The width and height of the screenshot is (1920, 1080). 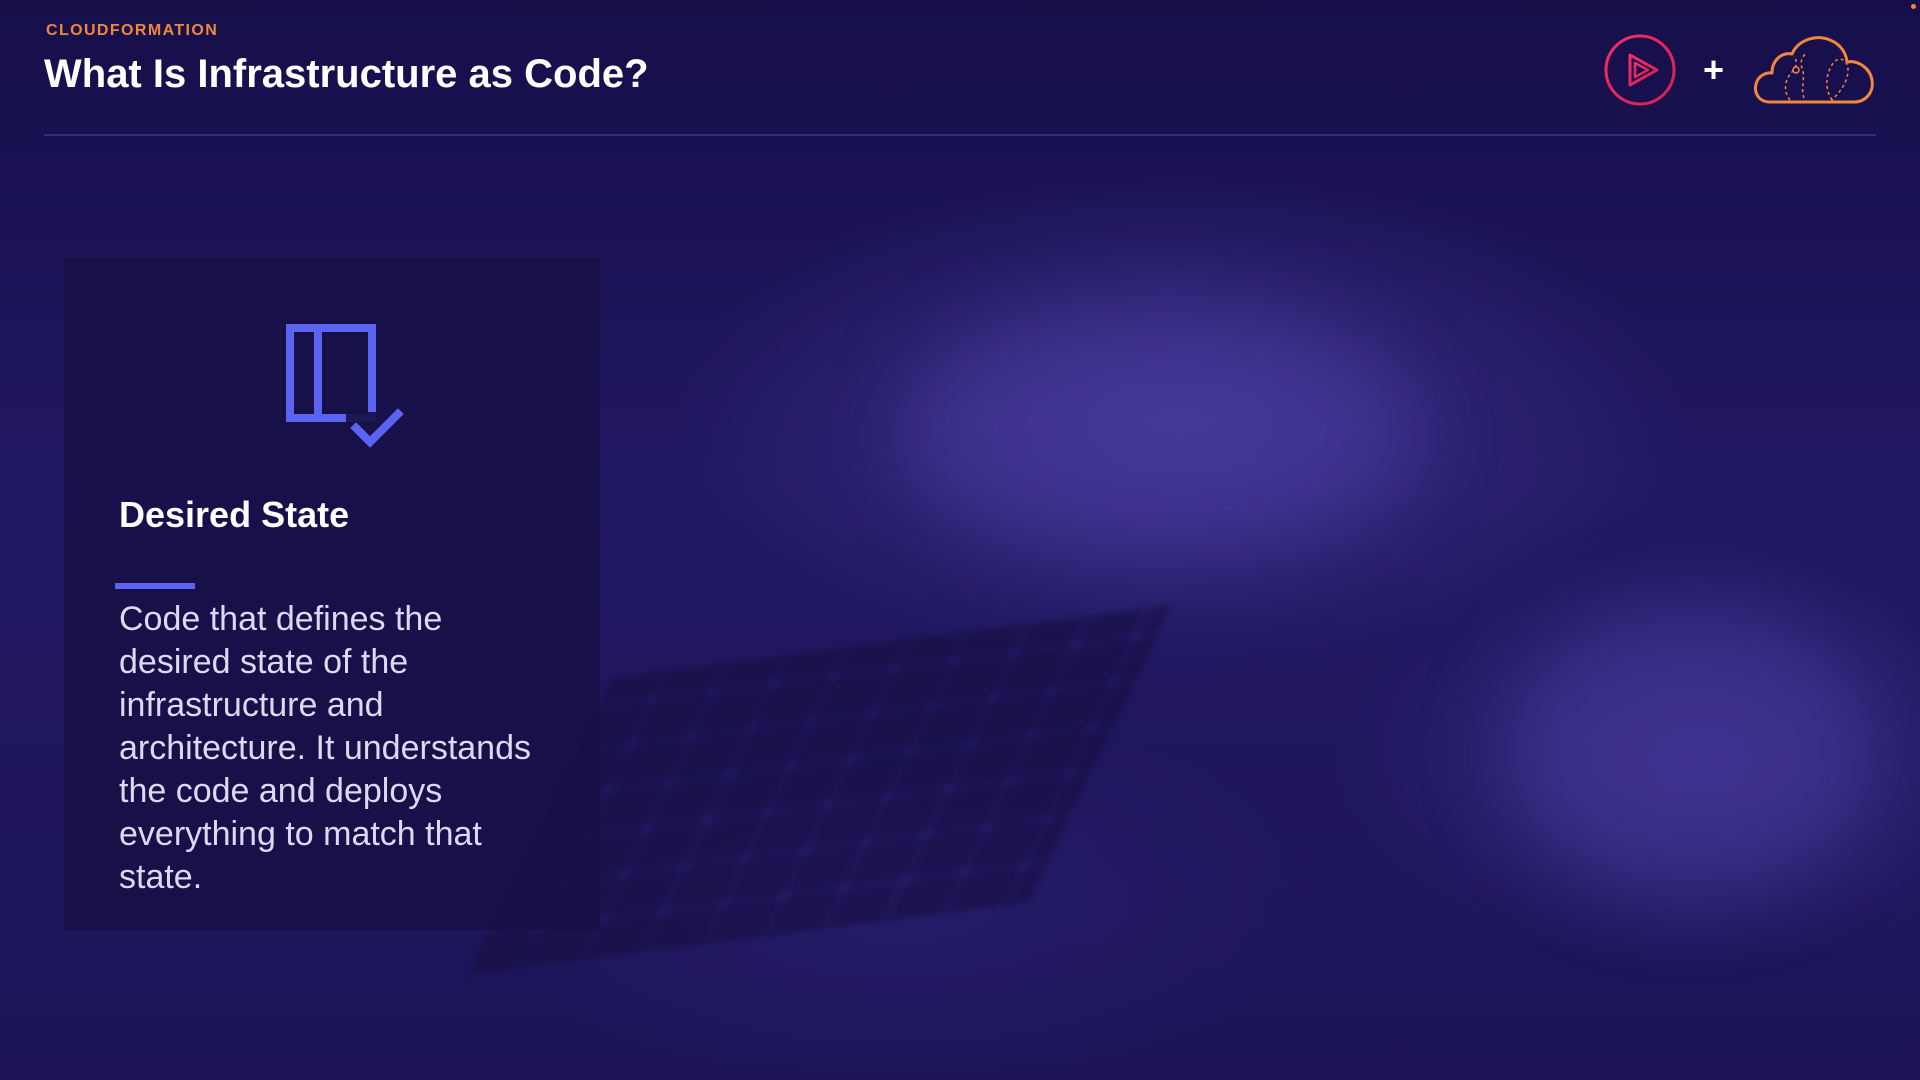 I want to click on plus-sign: +, so click(x=1713, y=69).